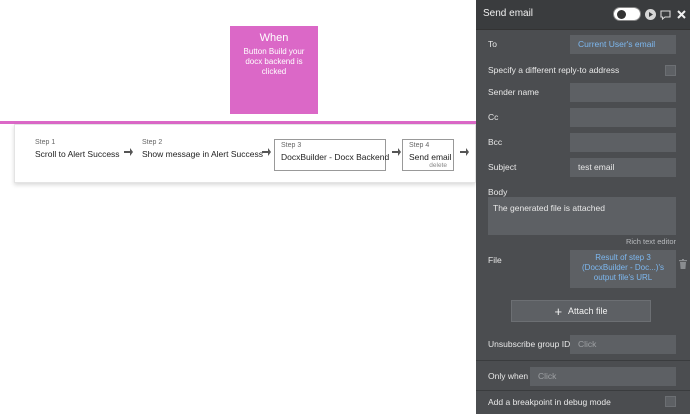  I want to click on bcc-label: Bcc, so click(495, 142).